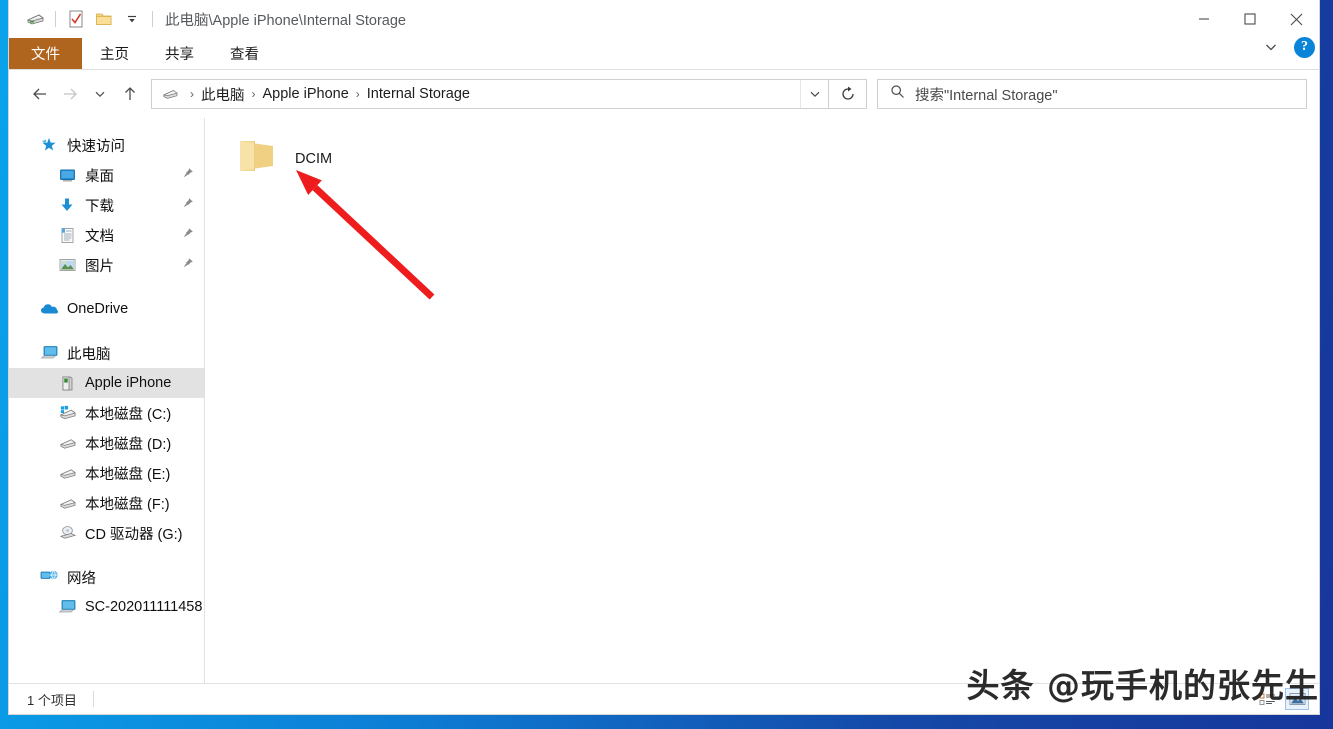  Describe the element at coordinates (848, 94) in the screenshot. I see `refresh-button` at that location.